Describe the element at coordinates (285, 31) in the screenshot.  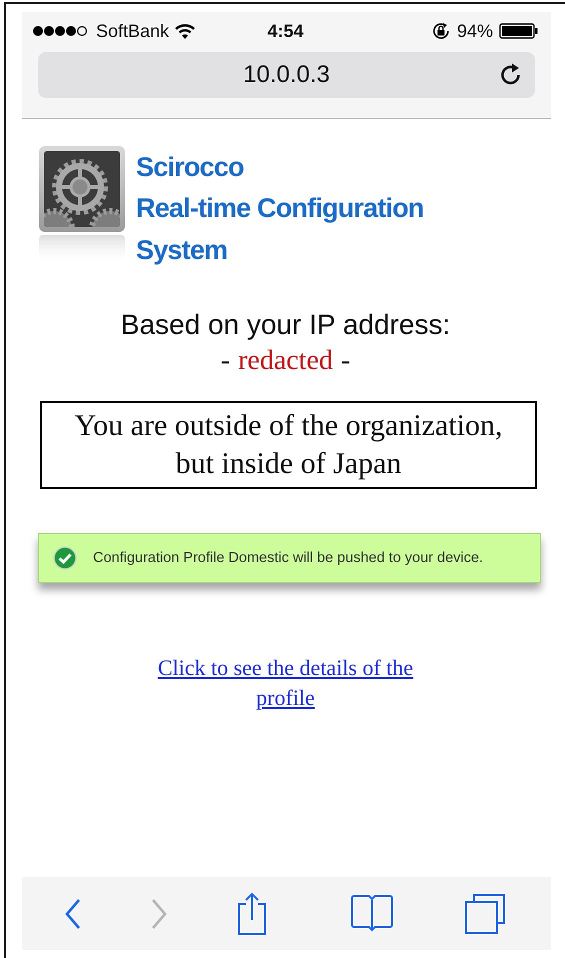
I see `clock-time: 4:54` at that location.